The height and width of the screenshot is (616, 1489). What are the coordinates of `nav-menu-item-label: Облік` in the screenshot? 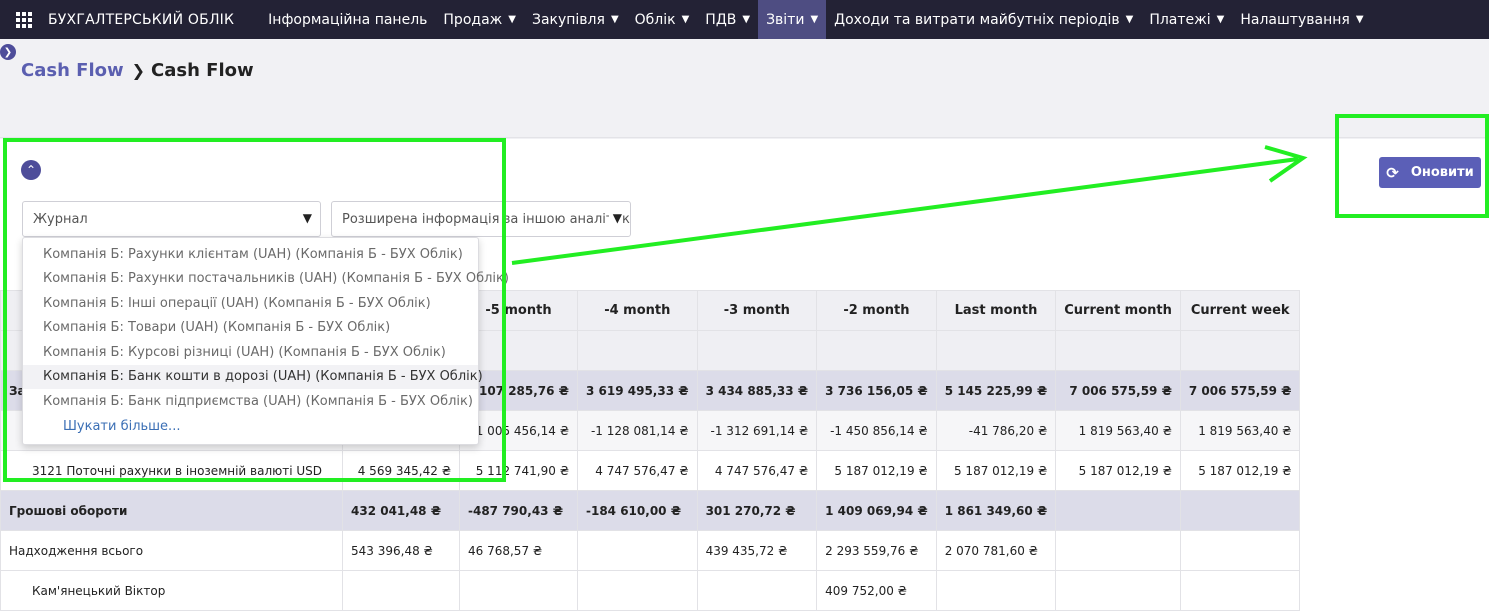 It's located at (655, 19).